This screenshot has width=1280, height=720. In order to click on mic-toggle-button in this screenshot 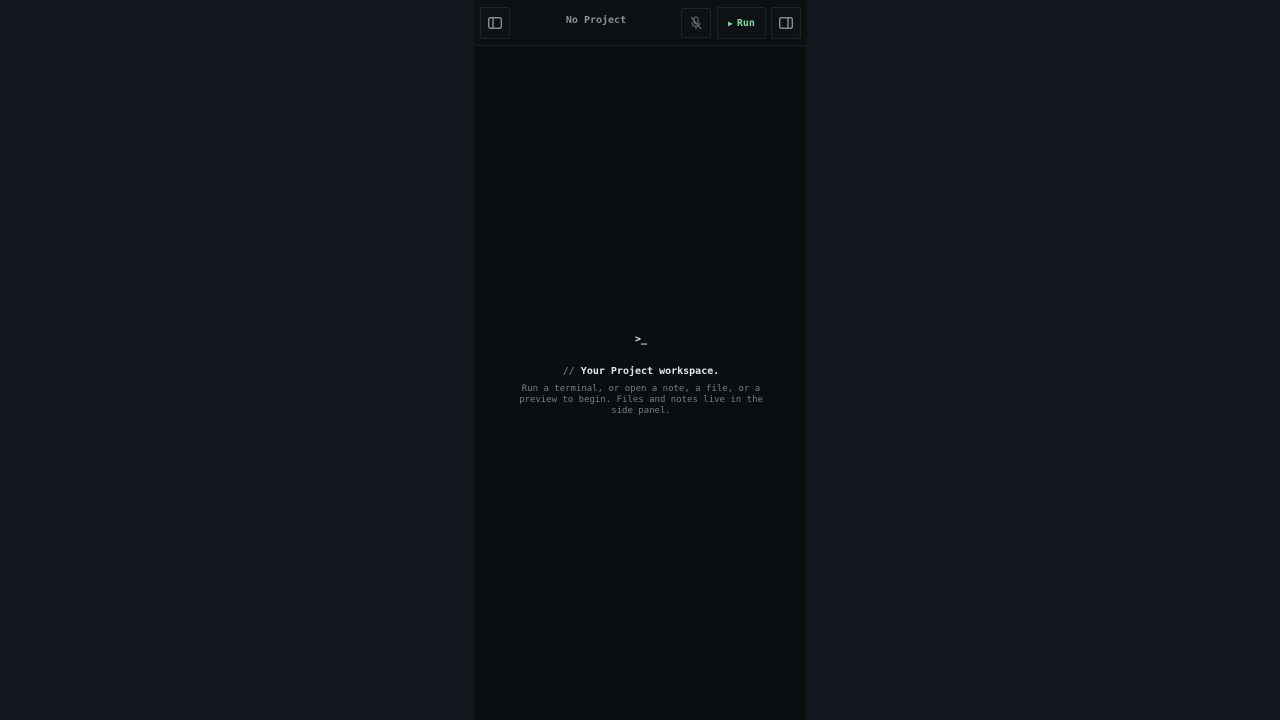, I will do `click(696, 23)`.